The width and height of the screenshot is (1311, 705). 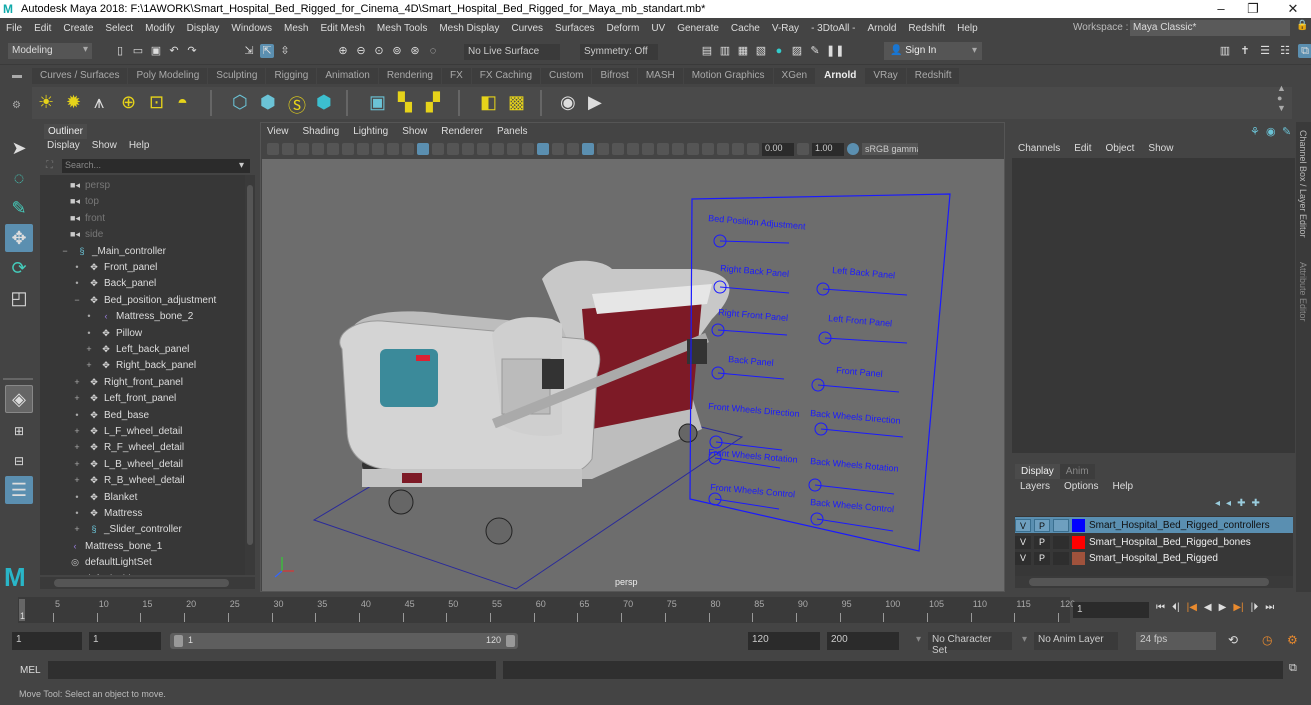 What do you see at coordinates (241, 165) in the screenshot?
I see `chevron-down-icon: ▾` at bounding box center [241, 165].